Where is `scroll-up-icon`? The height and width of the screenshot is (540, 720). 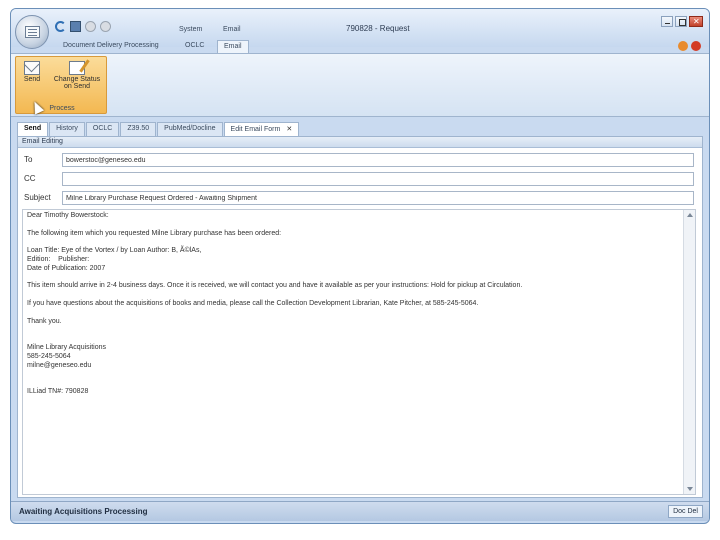
scroll-up-icon is located at coordinates (690, 215).